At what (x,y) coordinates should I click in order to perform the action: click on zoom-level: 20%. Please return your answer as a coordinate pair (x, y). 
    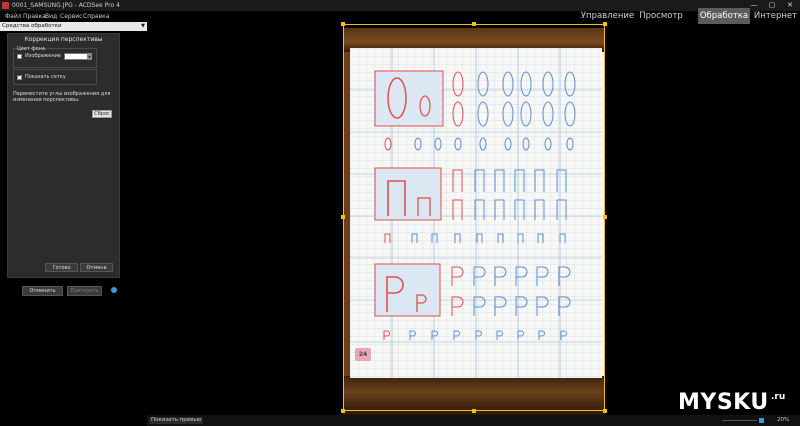
    Looking at the image, I should click on (783, 420).